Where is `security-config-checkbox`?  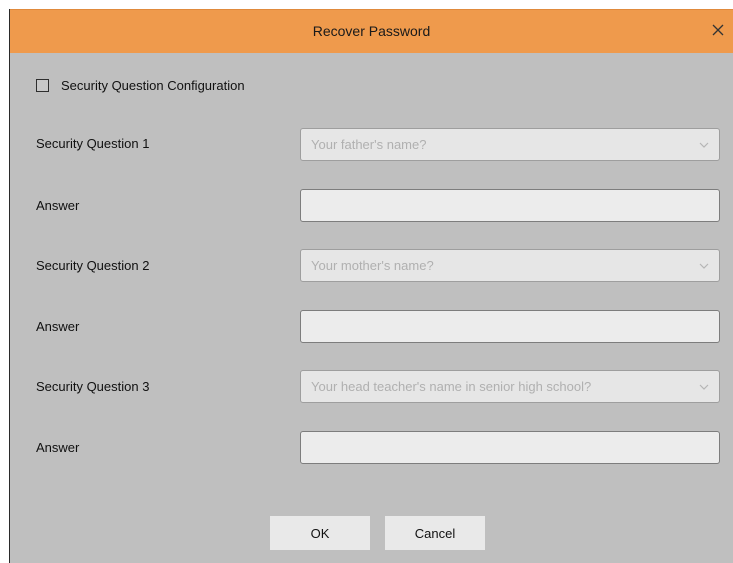 security-config-checkbox is located at coordinates (42, 85).